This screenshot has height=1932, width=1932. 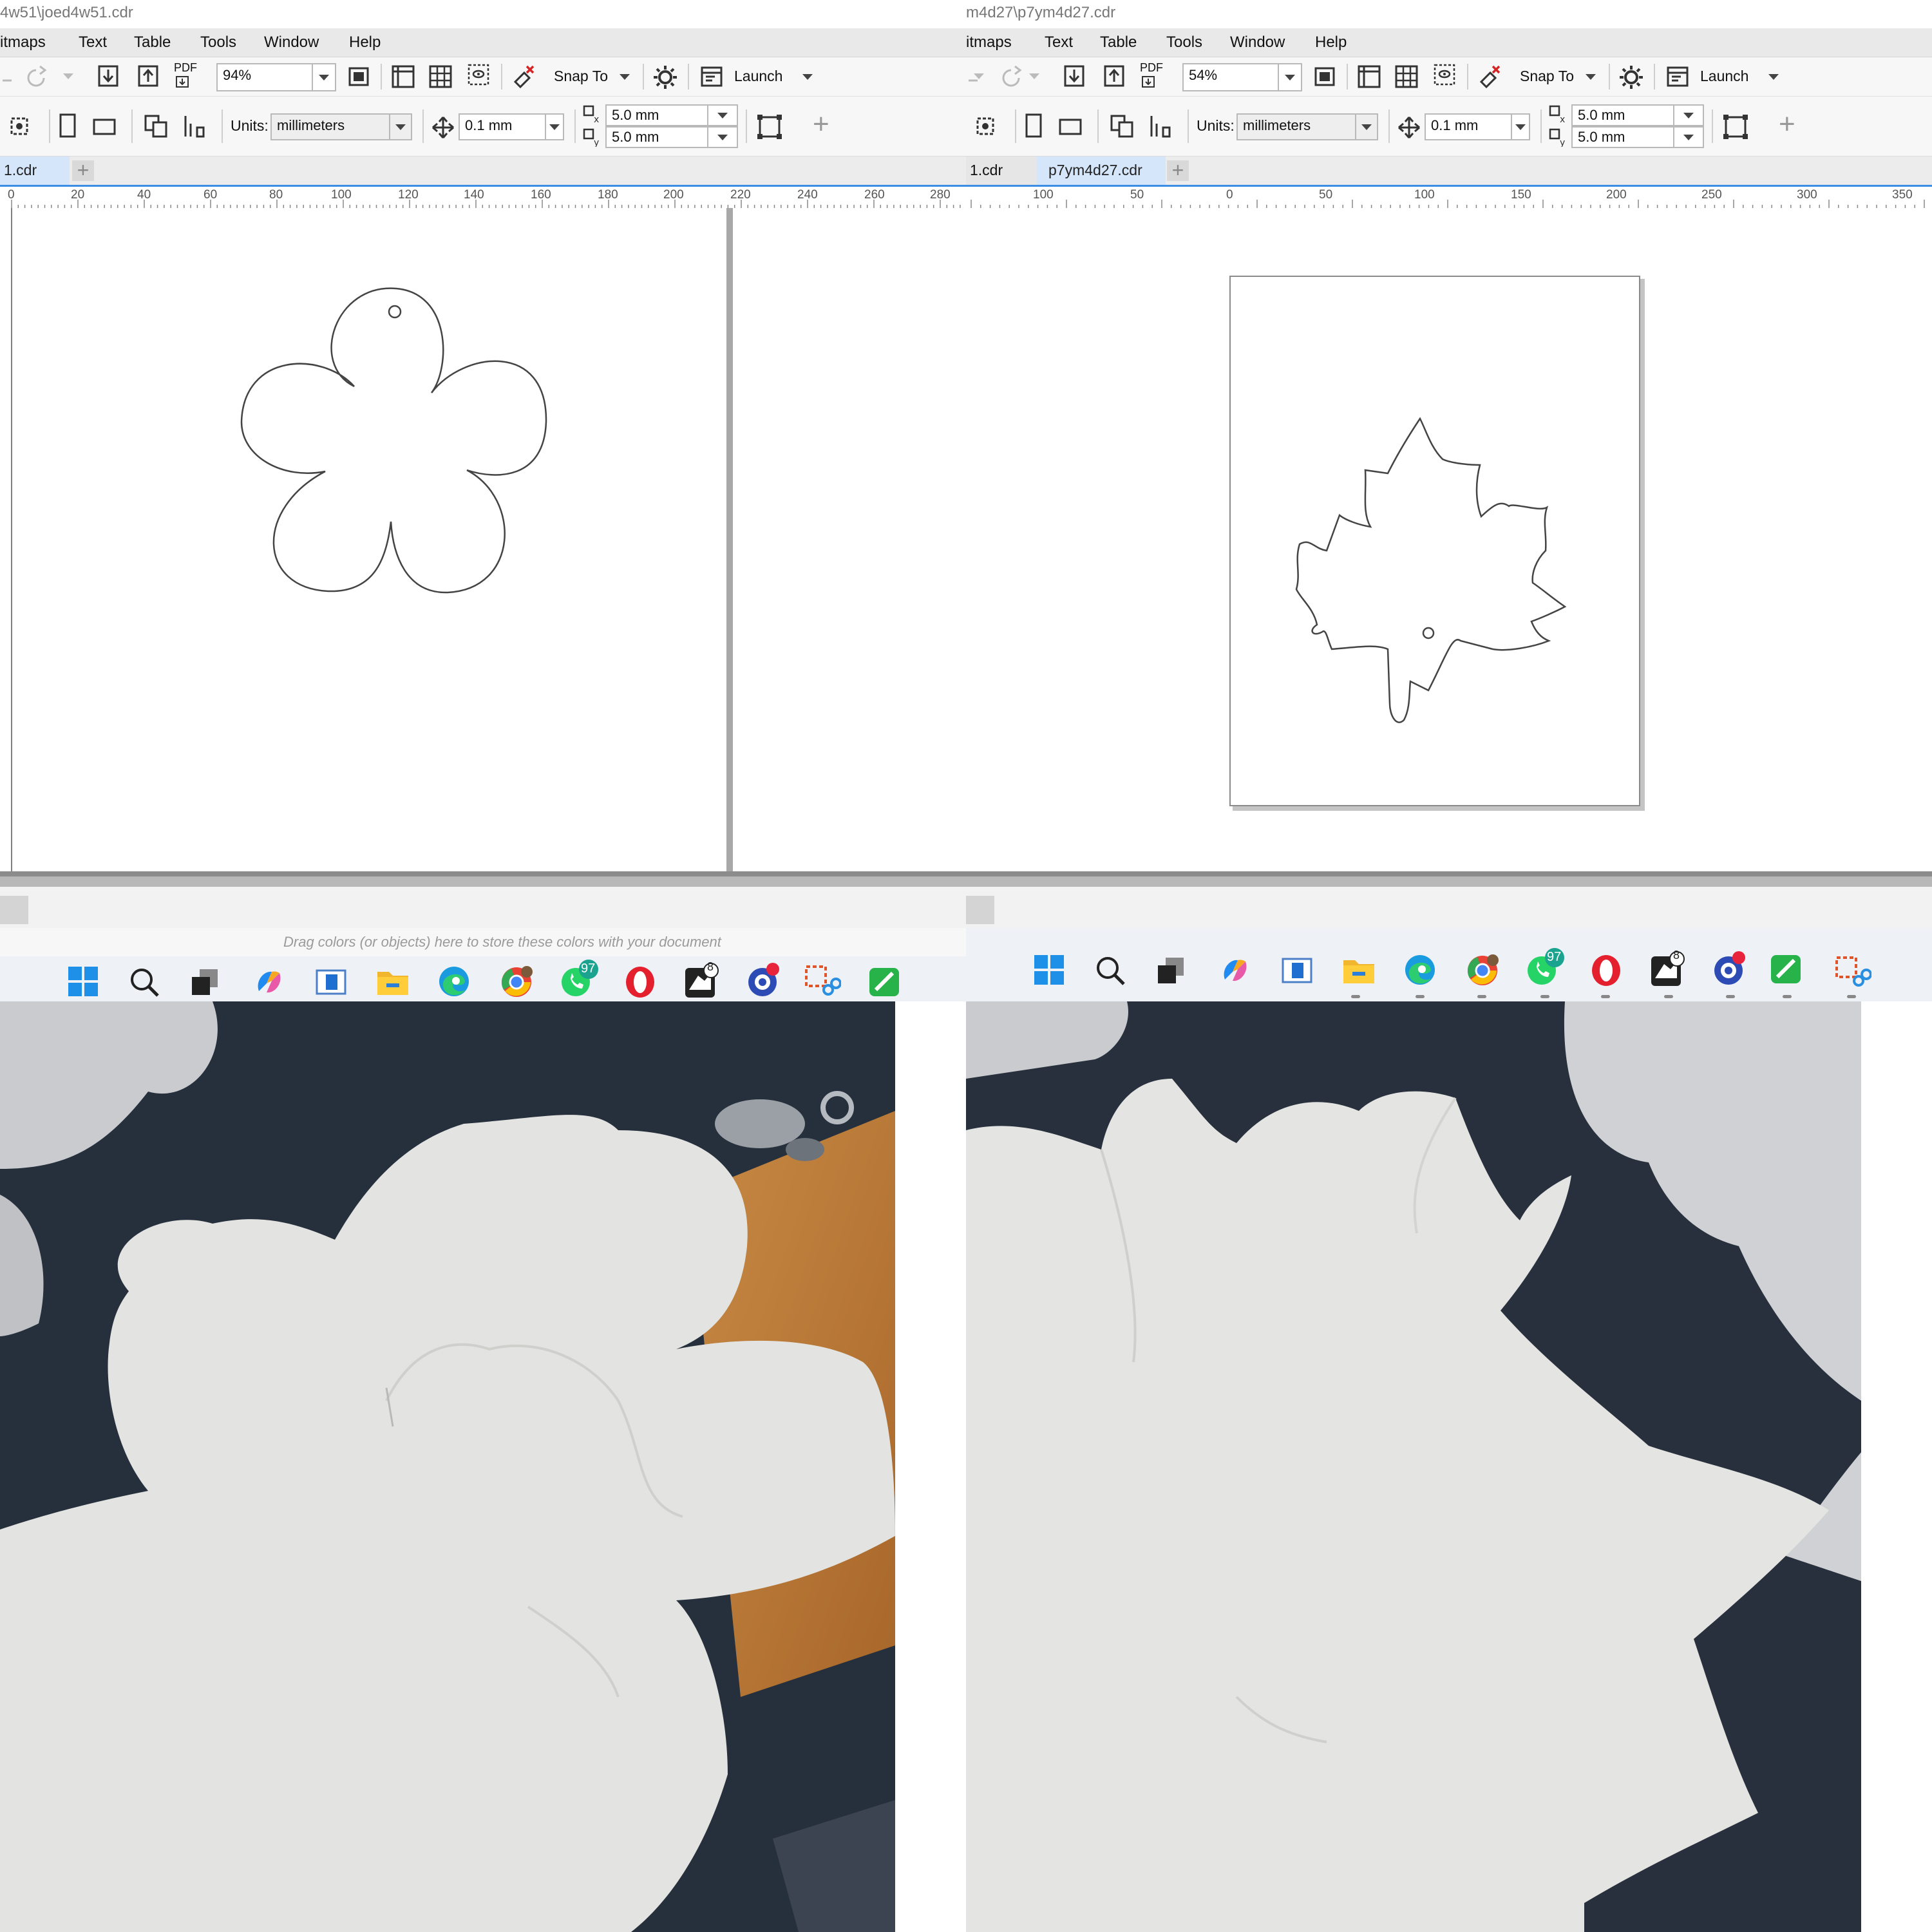 I want to click on tab-document-2: p7ym4d27.cdr, so click(x=1101, y=170).